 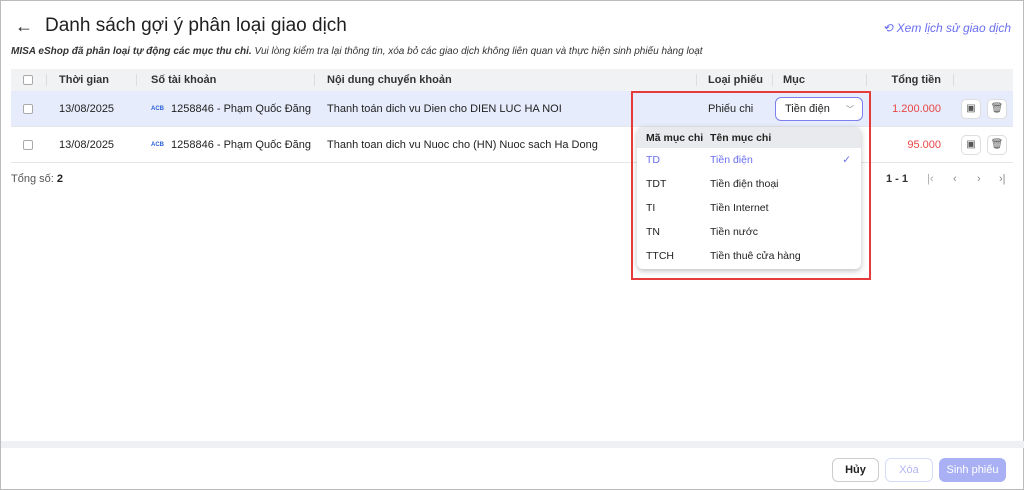 I want to click on col-total: Tổng tiền, so click(x=916, y=80).